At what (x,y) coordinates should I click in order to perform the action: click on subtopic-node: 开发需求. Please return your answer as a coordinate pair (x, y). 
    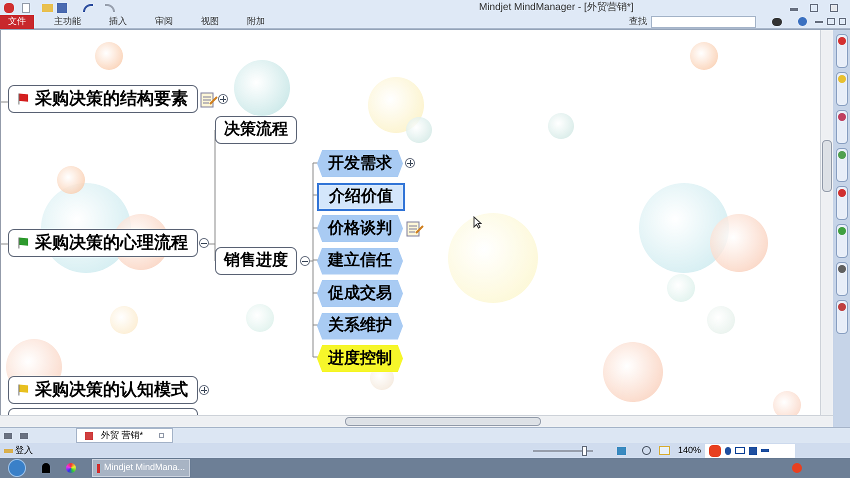
    Looking at the image, I should click on (360, 163).